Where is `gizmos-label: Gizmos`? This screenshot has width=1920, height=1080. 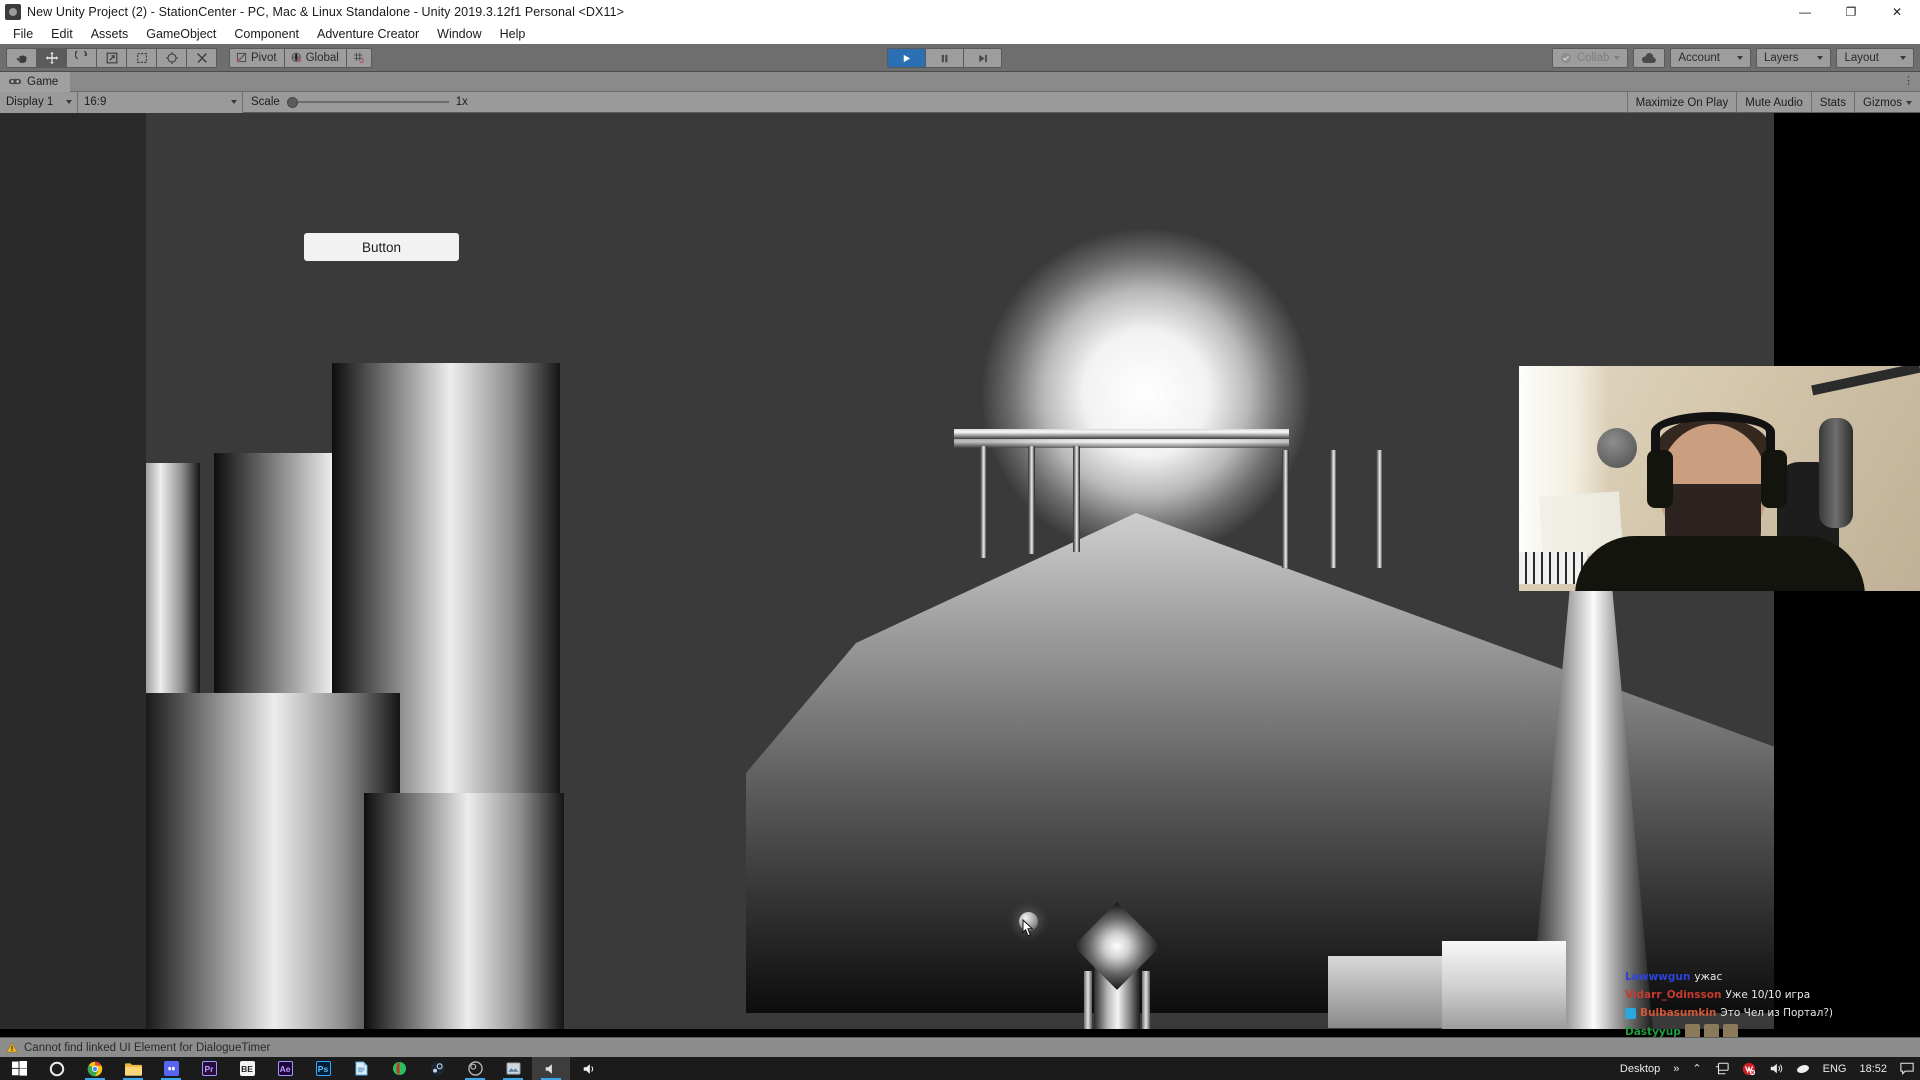 gizmos-label: Gizmos is located at coordinates (1882, 102).